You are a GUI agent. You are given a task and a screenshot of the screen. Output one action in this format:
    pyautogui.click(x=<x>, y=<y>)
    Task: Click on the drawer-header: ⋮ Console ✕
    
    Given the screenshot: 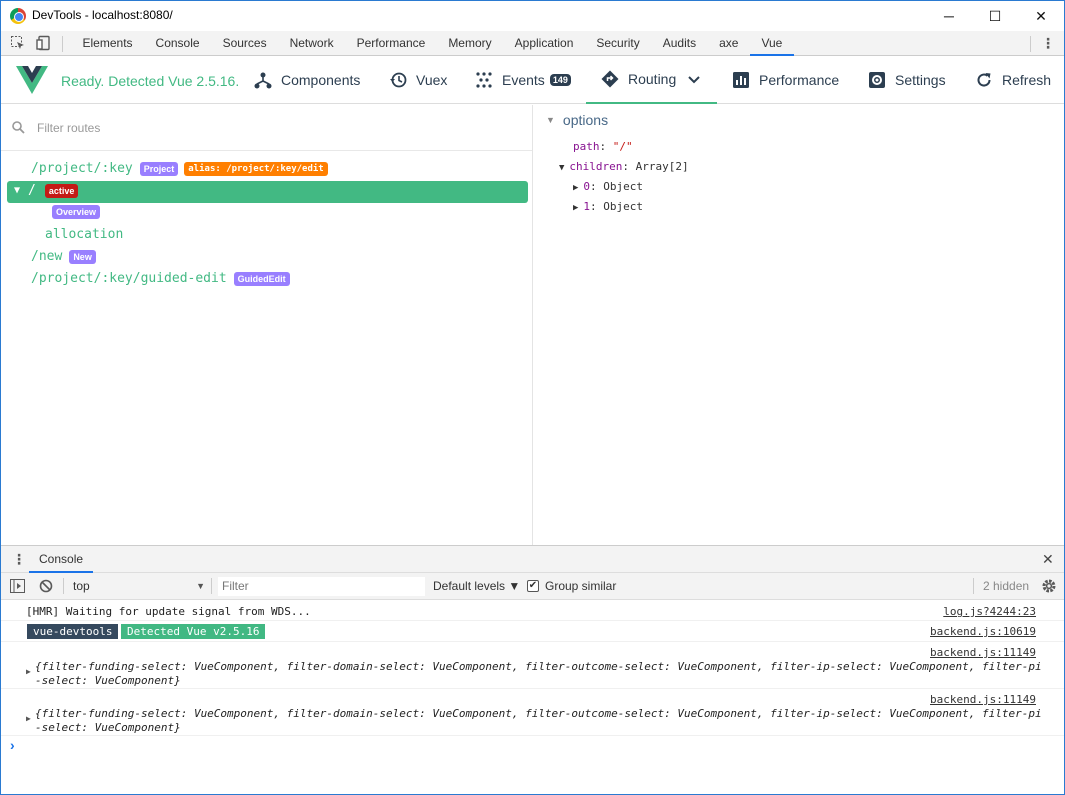 What is the action you would take?
    pyautogui.click(x=532, y=559)
    